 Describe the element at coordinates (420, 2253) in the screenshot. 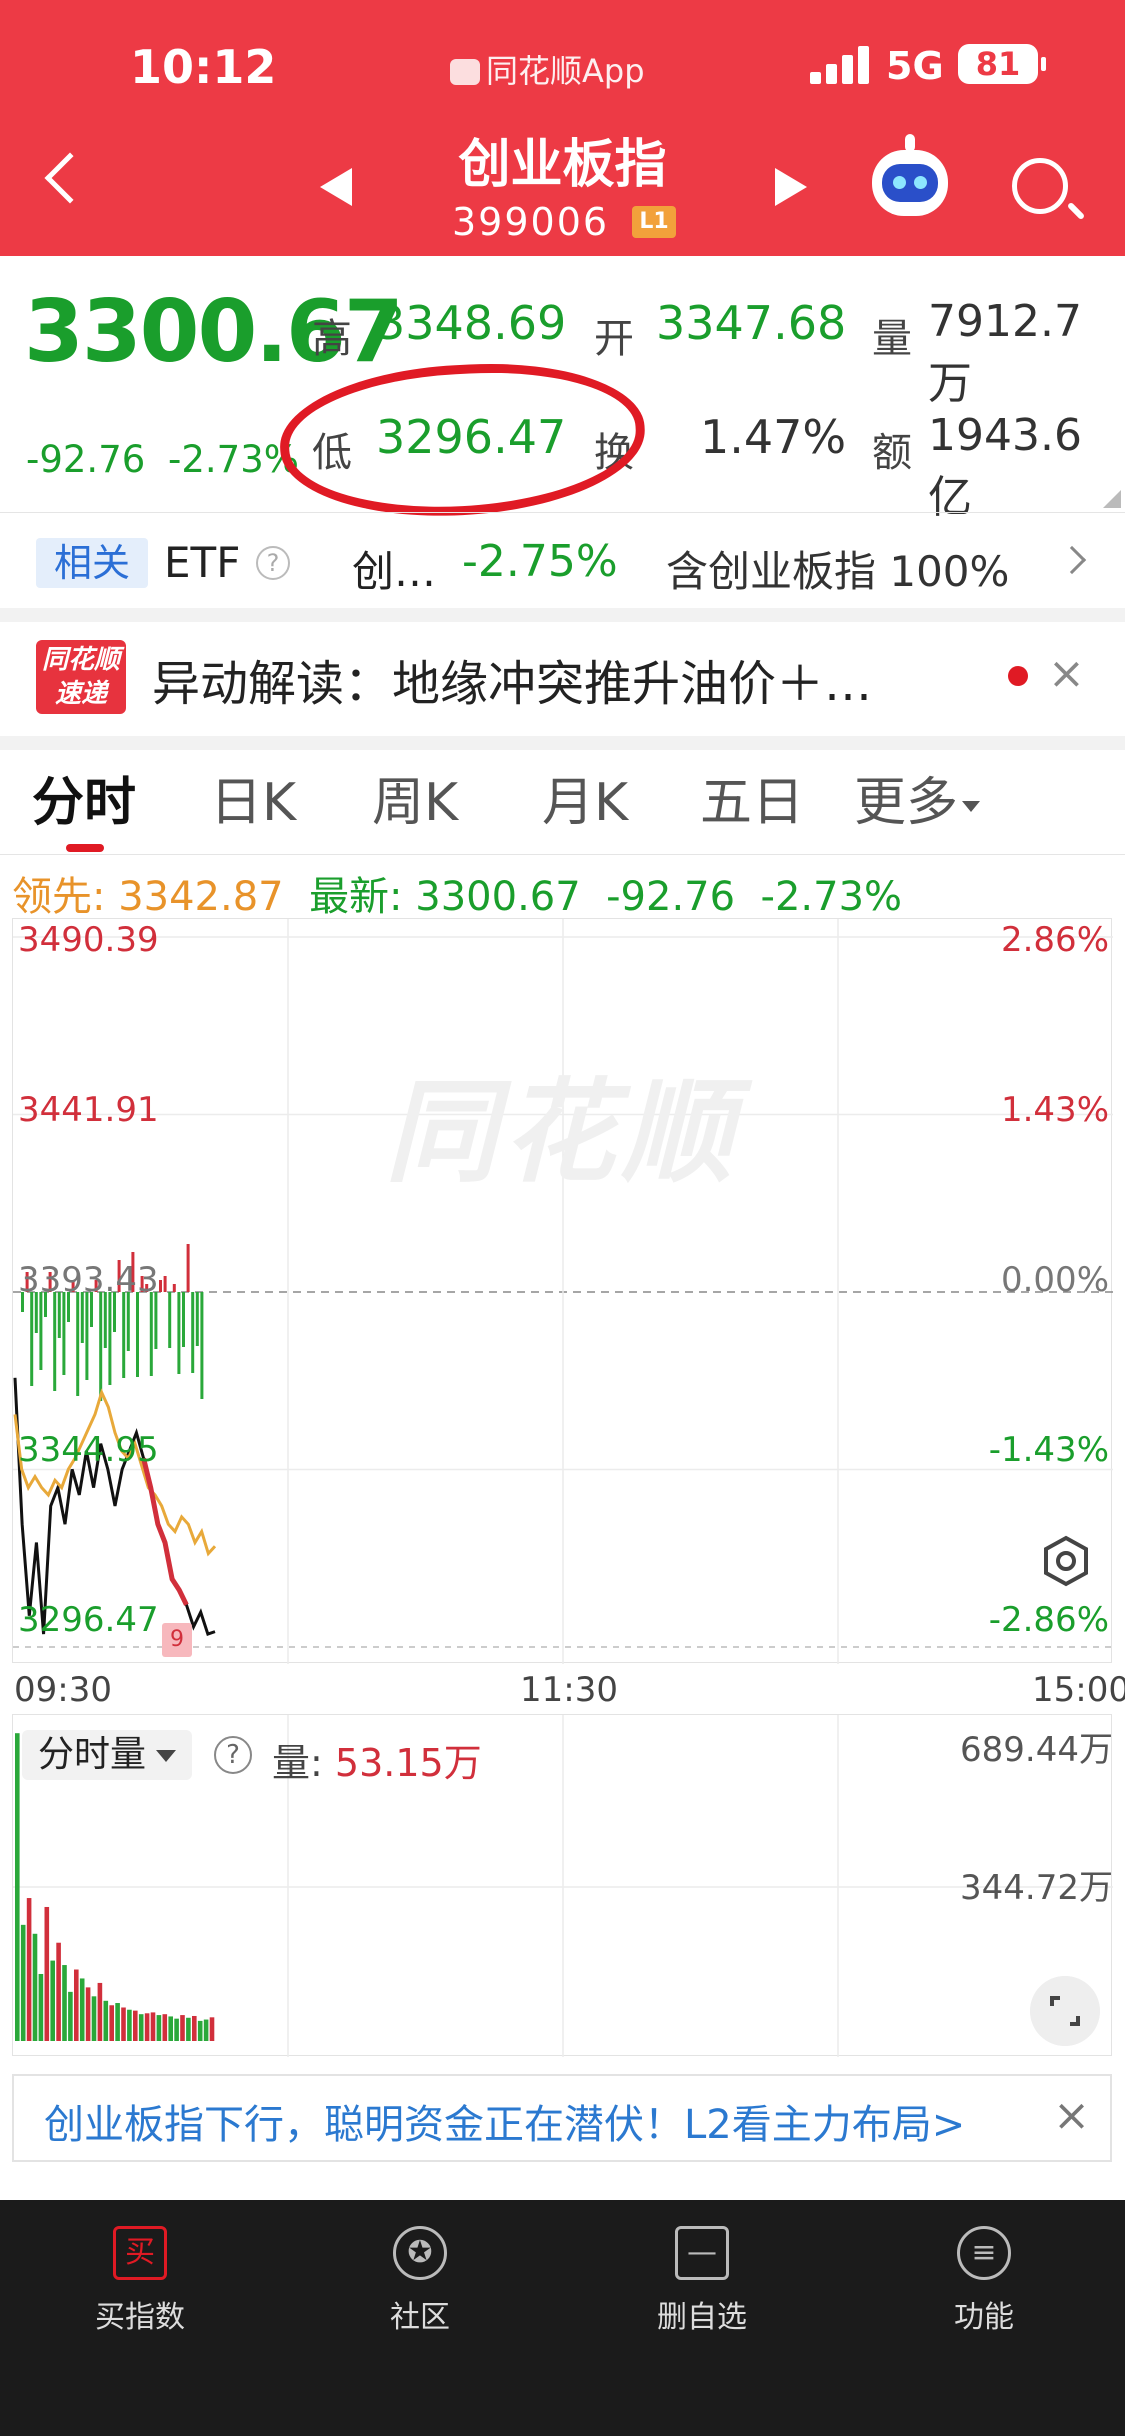

I see `community-icon: ✪` at that location.